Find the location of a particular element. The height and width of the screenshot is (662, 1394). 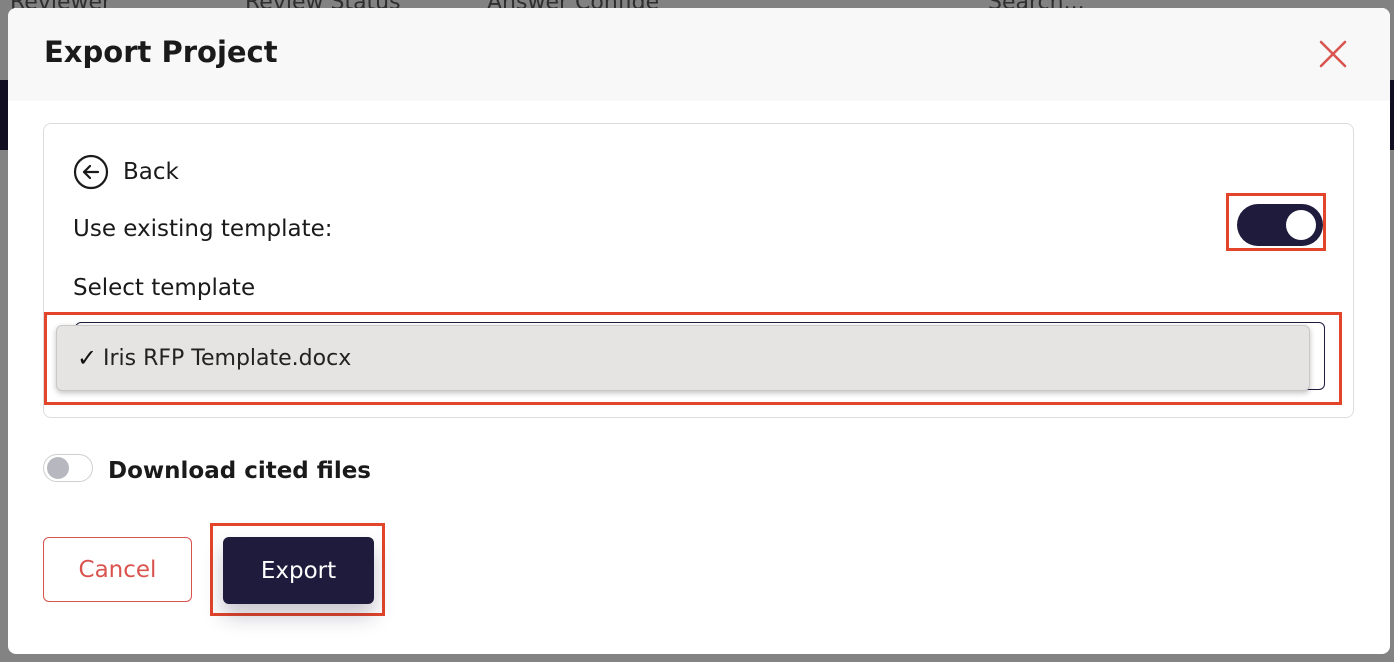

export-button: Export is located at coordinates (298, 570).